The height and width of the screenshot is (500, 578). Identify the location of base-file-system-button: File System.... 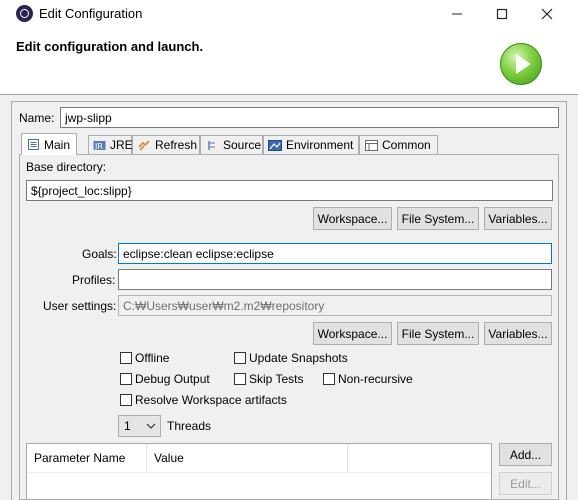
(438, 218).